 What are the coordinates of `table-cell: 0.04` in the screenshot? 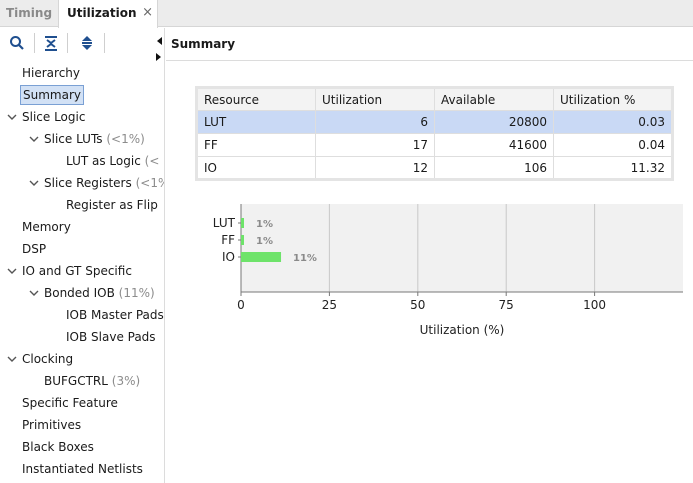 It's located at (613, 145).